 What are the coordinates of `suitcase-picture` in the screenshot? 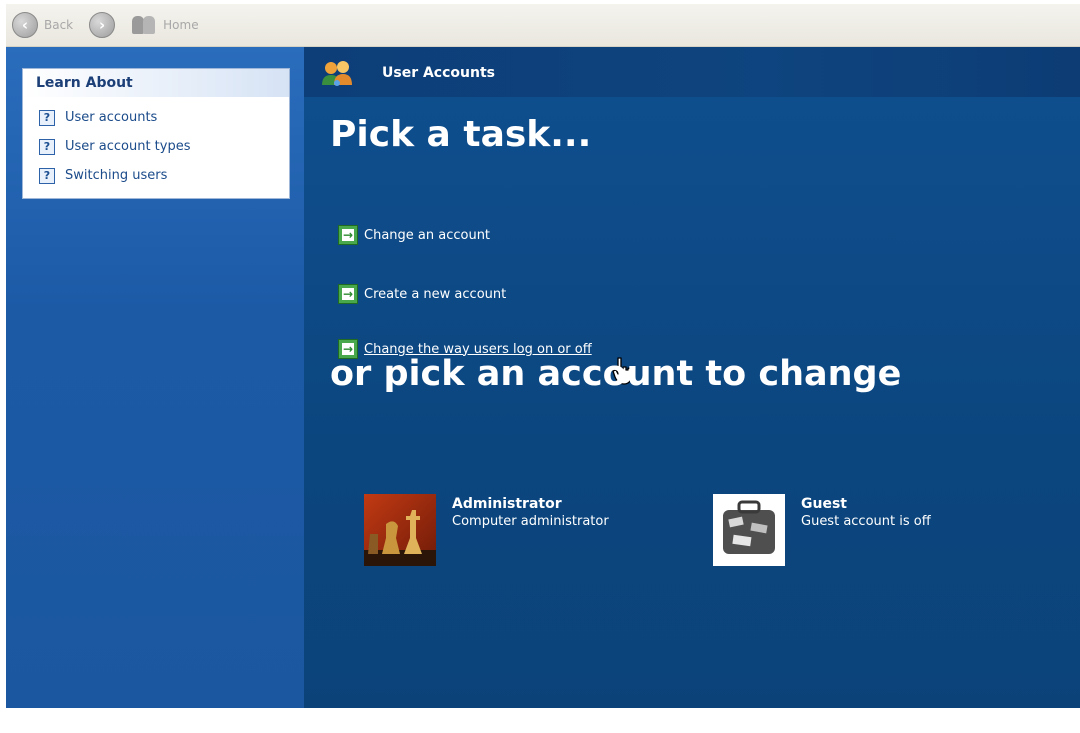 It's located at (749, 530).